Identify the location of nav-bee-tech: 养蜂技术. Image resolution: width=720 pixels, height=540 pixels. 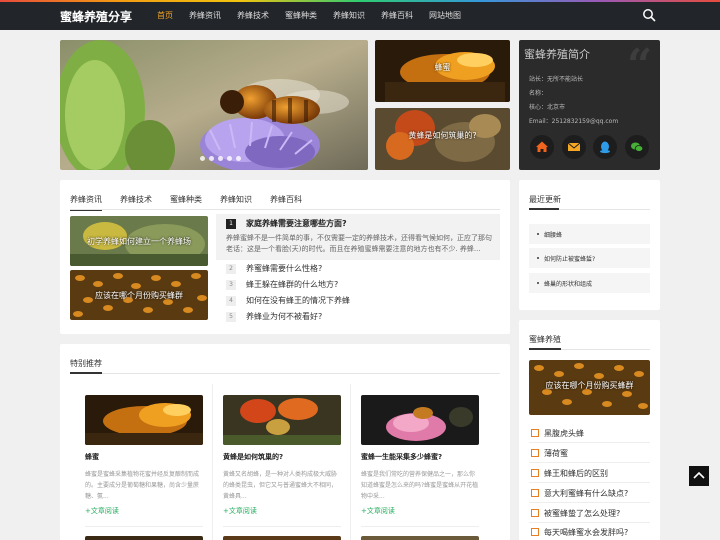
(253, 15).